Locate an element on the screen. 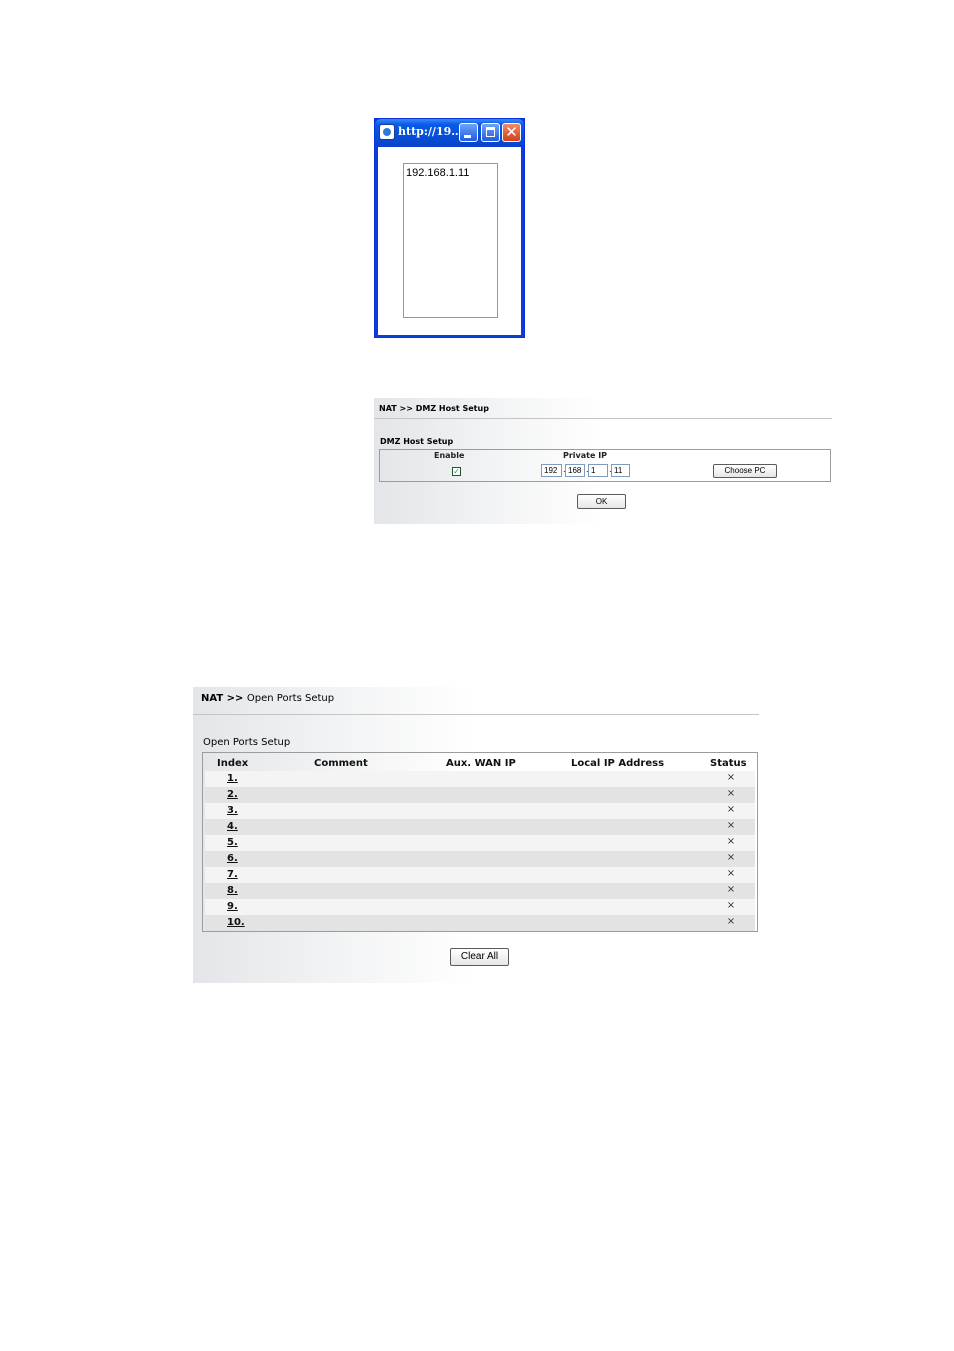 This screenshot has height=1351, width=954. section-title: Open Ports Setup is located at coordinates (247, 742).